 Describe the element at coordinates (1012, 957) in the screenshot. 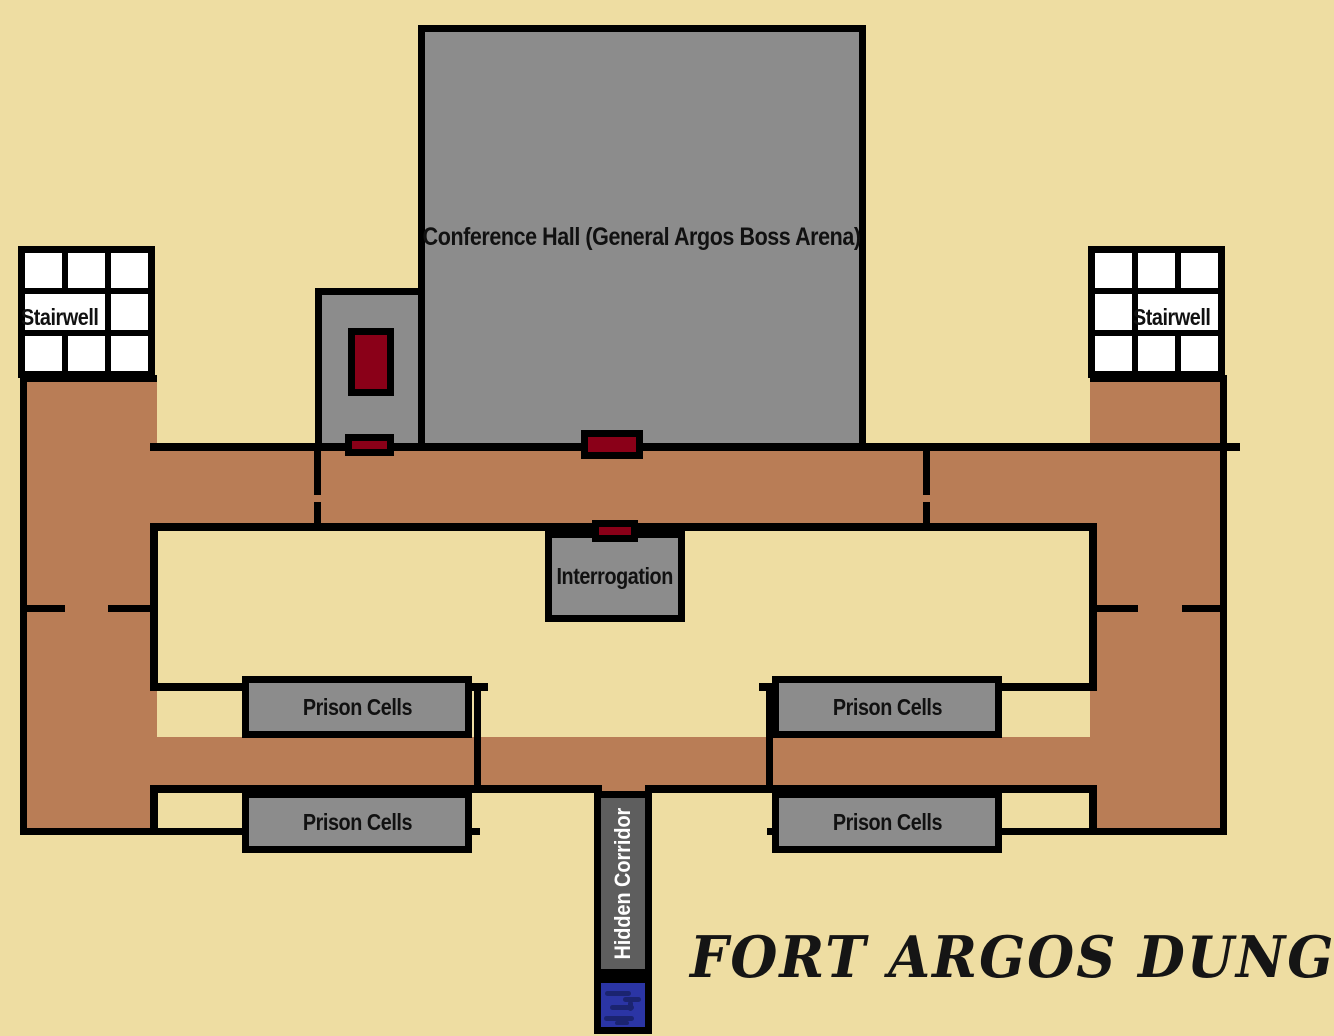

I see `map-title: FORT ARGOS DUNGEONS` at that location.